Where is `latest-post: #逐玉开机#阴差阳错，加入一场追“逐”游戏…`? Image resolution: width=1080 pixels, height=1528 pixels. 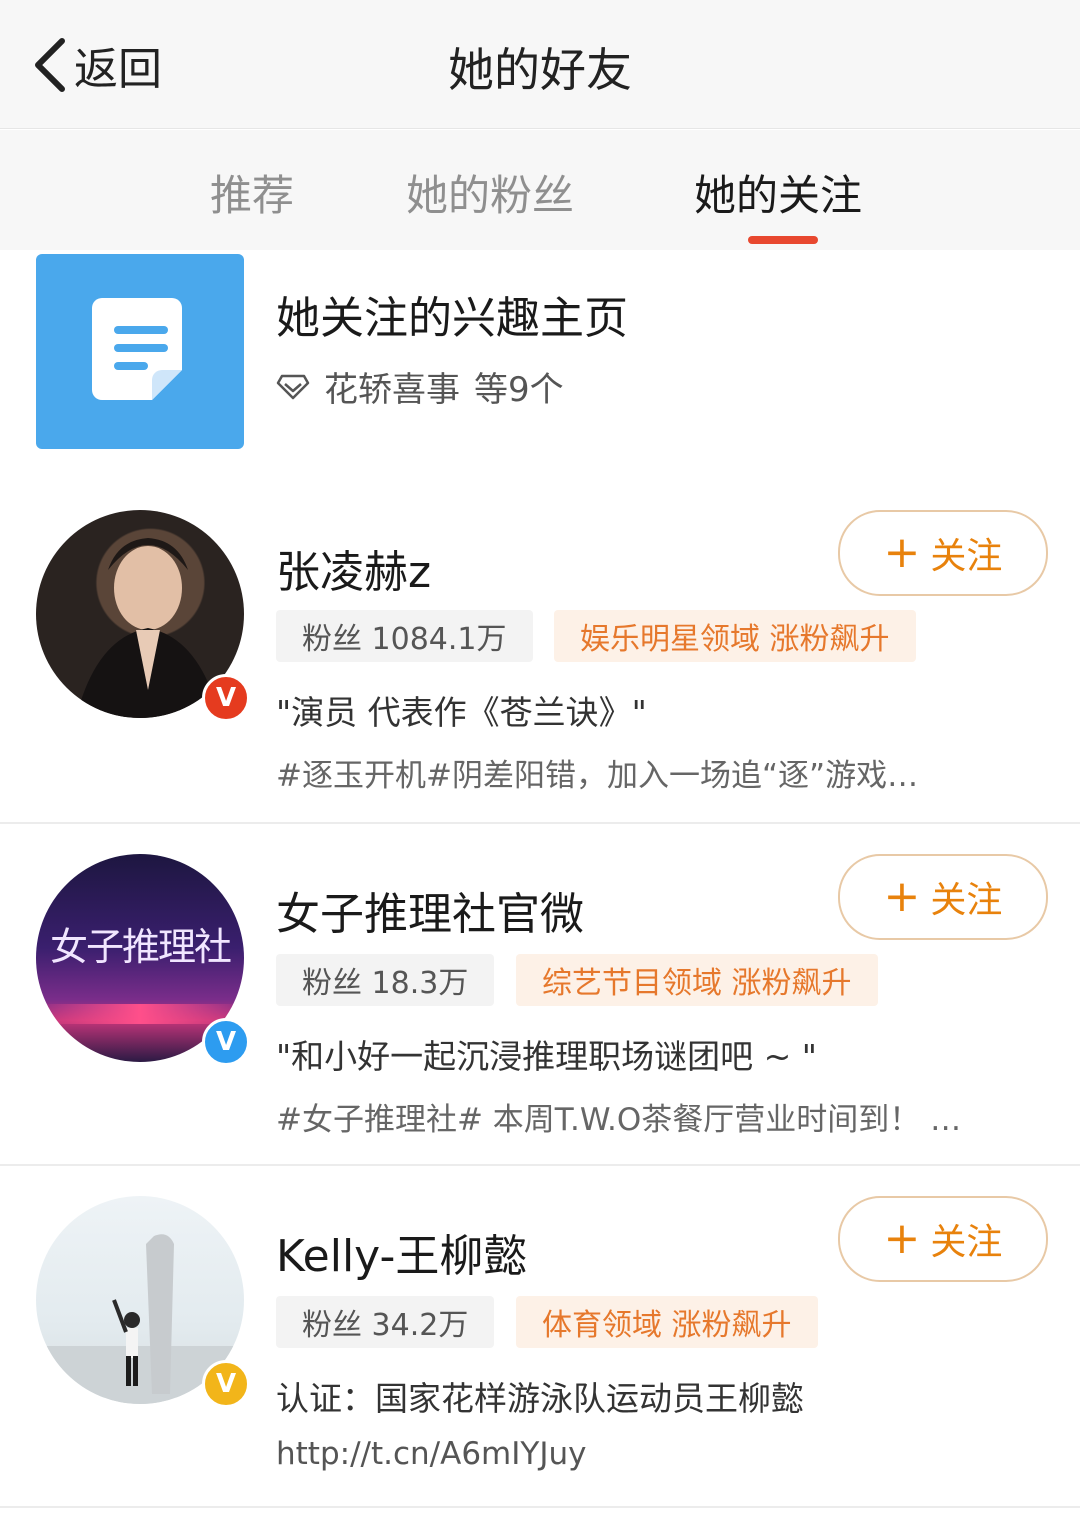 latest-post: #逐玉开机#阴差阳错，加入一场追“逐”游戏… is located at coordinates (656, 772).